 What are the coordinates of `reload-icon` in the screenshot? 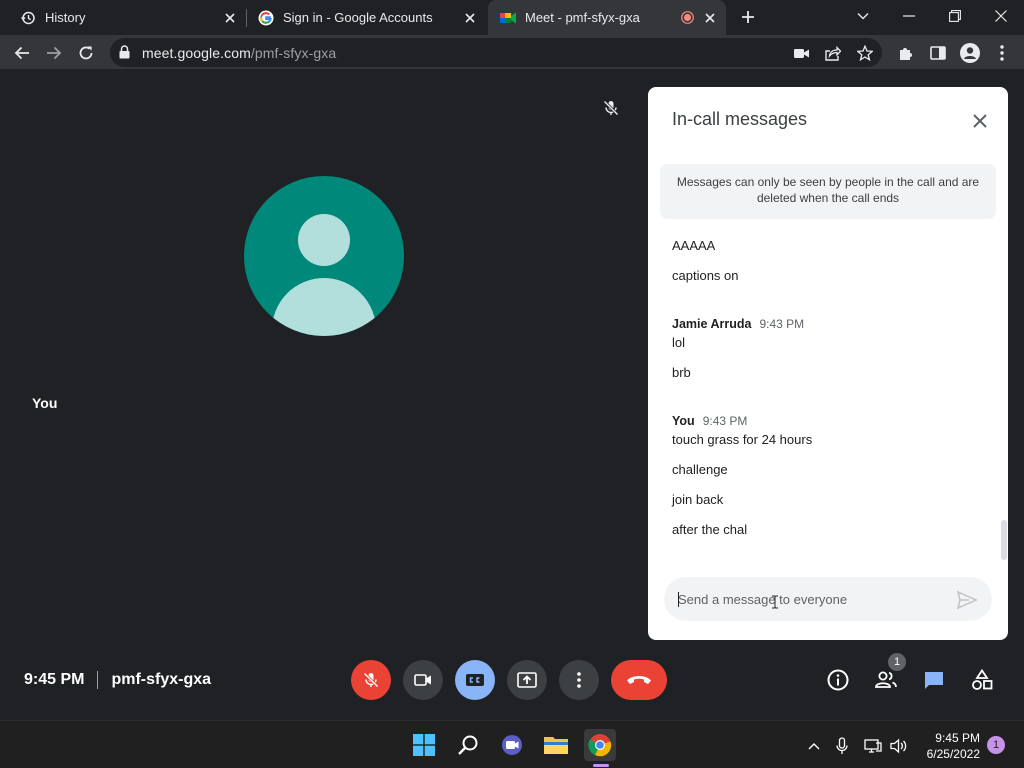 It's located at (86, 53).